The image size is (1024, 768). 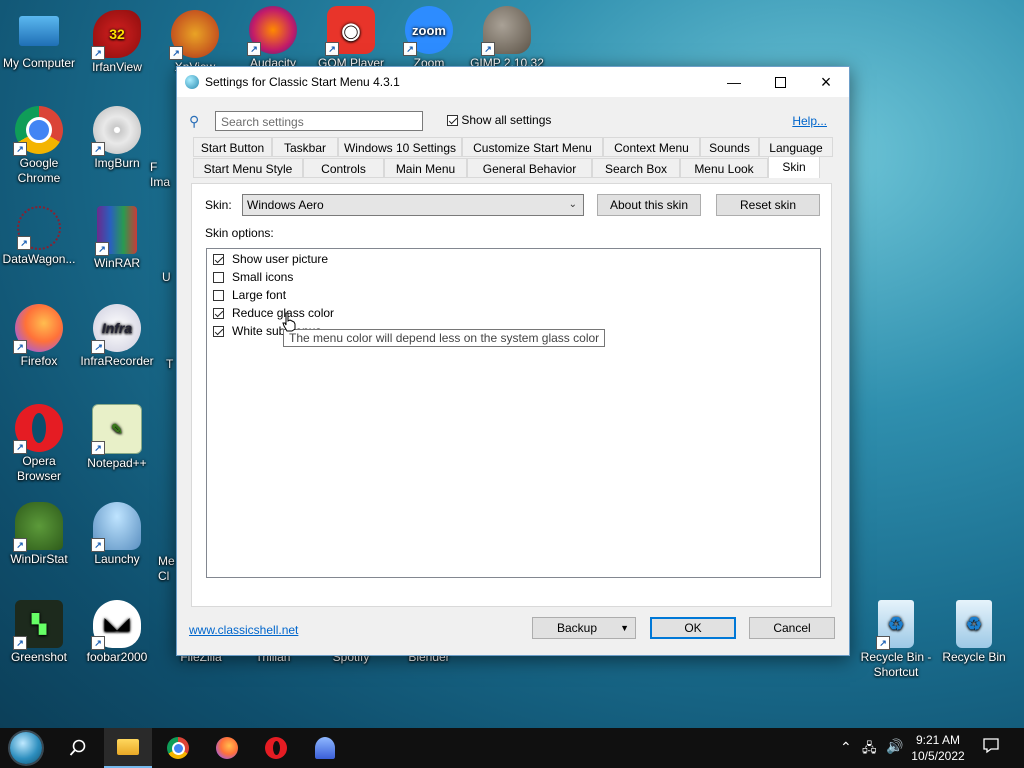 What do you see at coordinates (248, 168) in the screenshot?
I see `tab-start-menu-style: Start Menu Style` at bounding box center [248, 168].